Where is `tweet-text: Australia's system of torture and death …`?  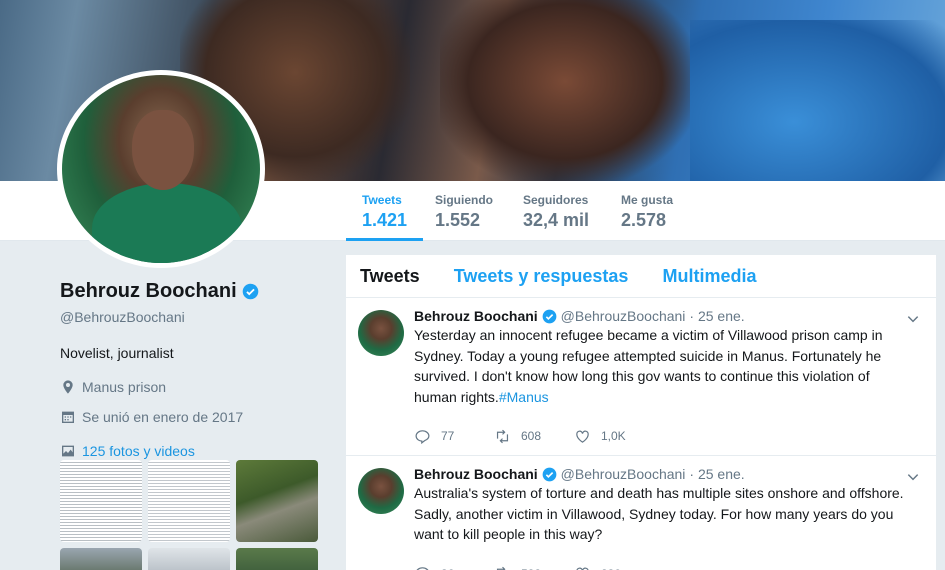
tweet-text: Australia's system of torture and death … is located at coordinates (659, 514).